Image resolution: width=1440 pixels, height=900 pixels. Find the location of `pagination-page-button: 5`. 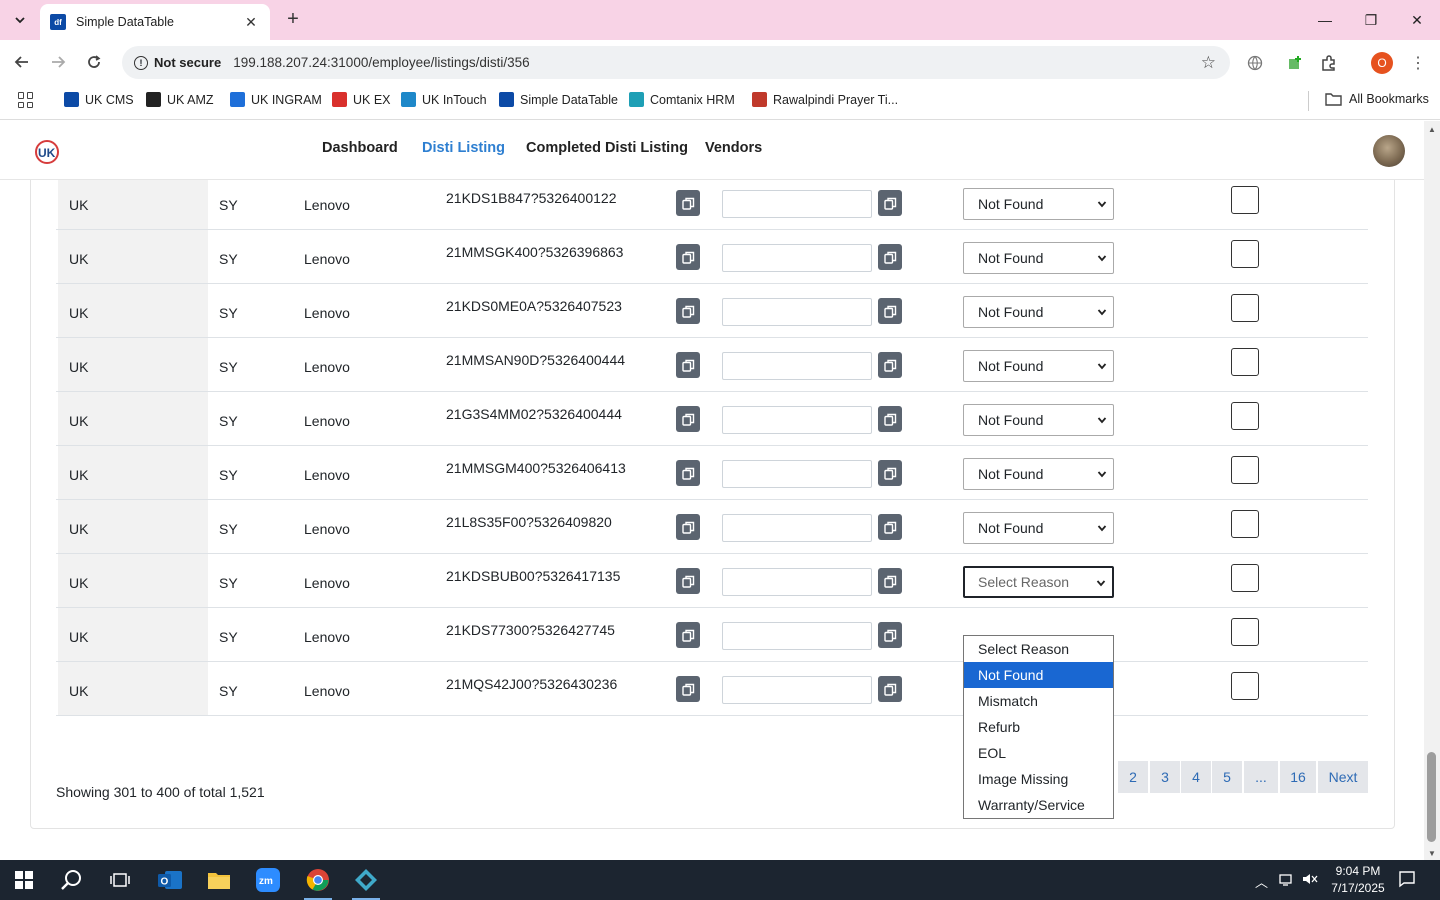

pagination-page-button: 5 is located at coordinates (1227, 777).